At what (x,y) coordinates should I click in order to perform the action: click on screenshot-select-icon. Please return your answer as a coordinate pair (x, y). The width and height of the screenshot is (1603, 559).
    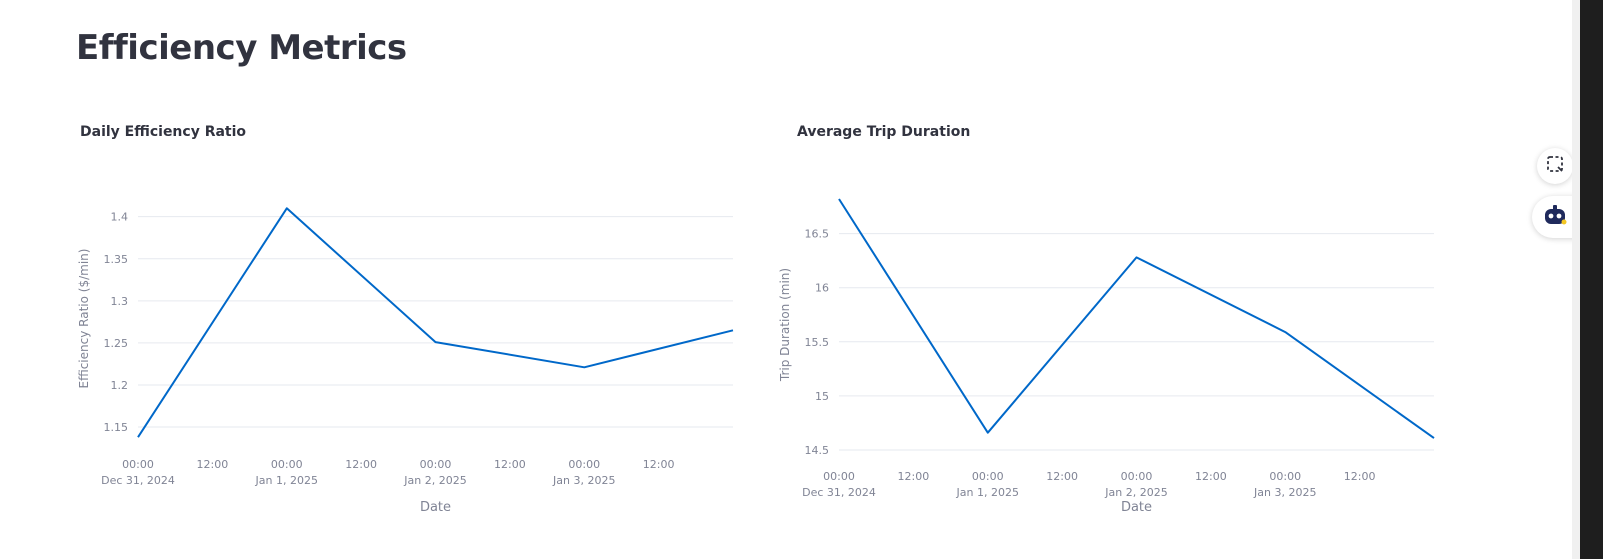
    Looking at the image, I should click on (1555, 166).